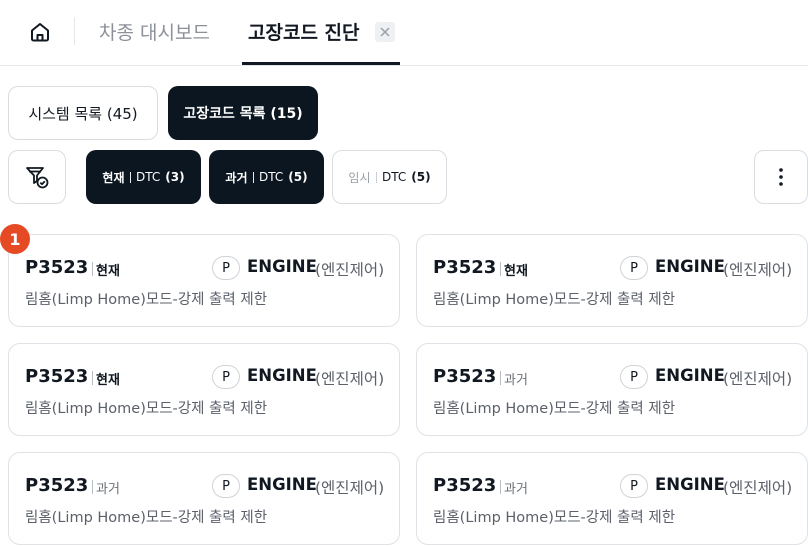  I want to click on filter-chip-past: 과거 DTC (5), so click(266, 177).